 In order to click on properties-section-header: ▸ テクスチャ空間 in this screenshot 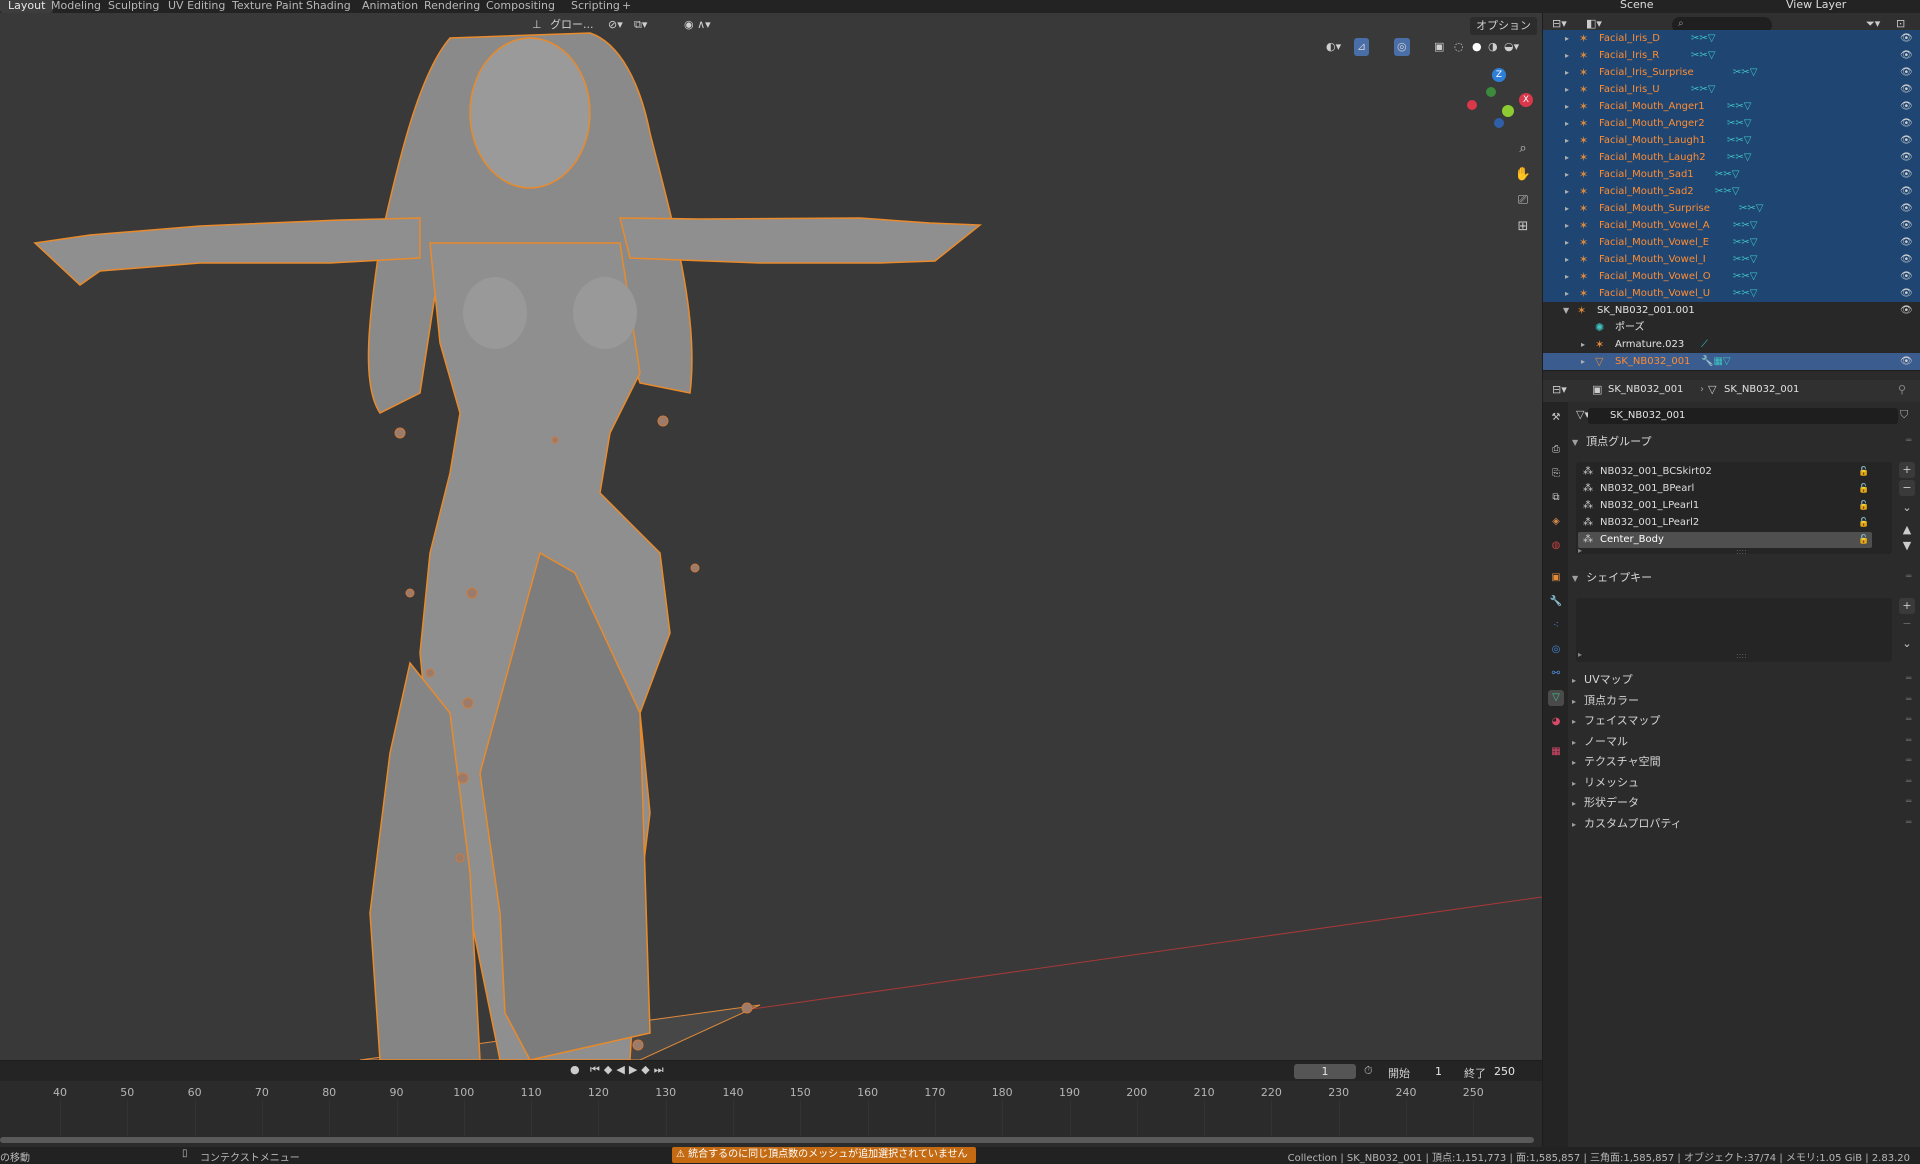, I will do `click(1616, 762)`.